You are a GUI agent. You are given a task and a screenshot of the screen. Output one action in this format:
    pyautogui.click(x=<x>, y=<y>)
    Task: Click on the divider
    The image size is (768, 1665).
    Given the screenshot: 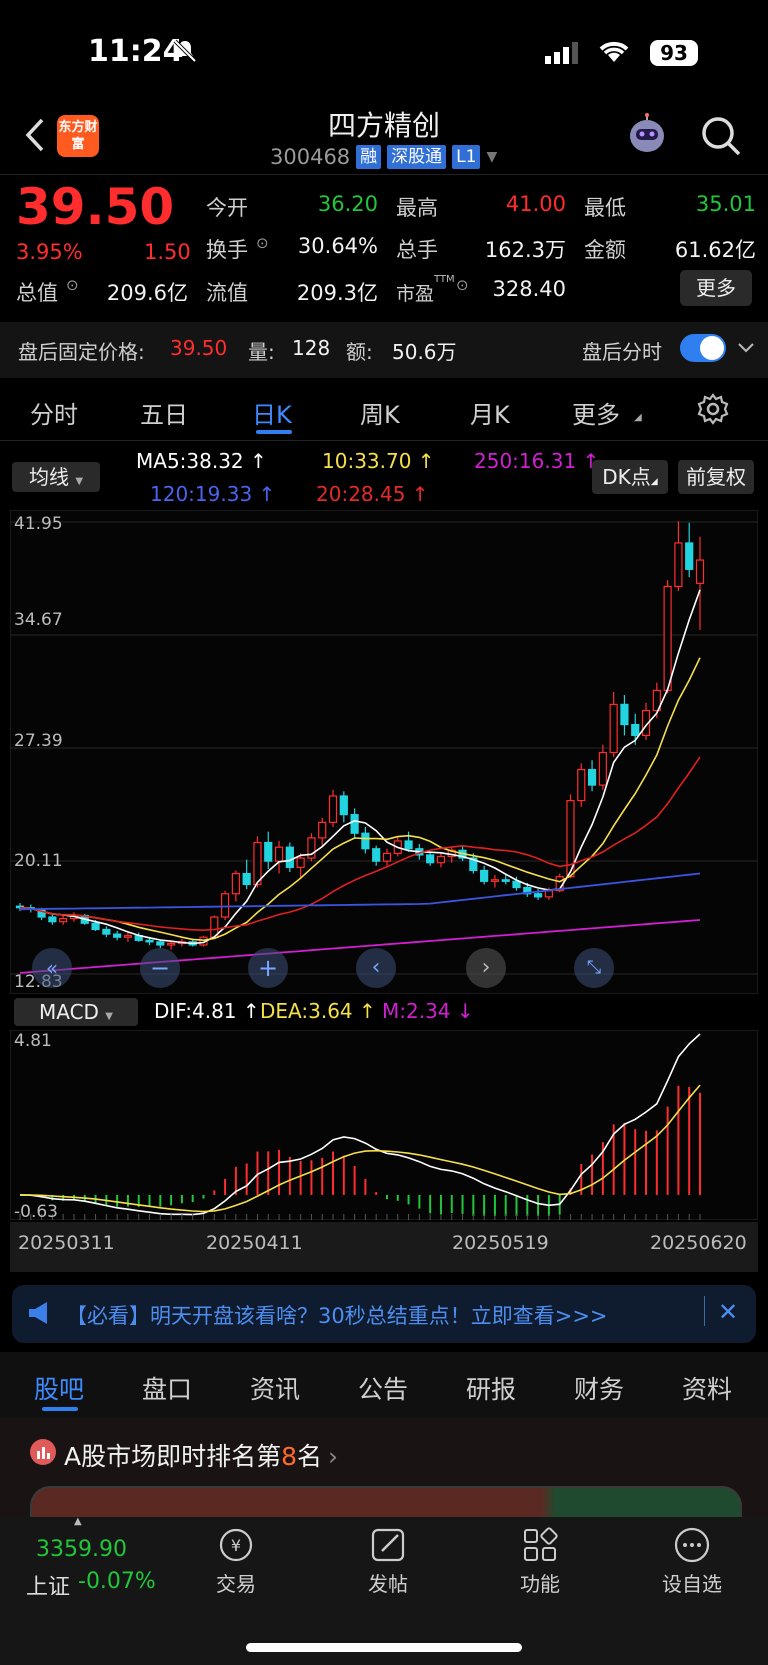 What is the action you would take?
    pyautogui.click(x=704, y=1311)
    